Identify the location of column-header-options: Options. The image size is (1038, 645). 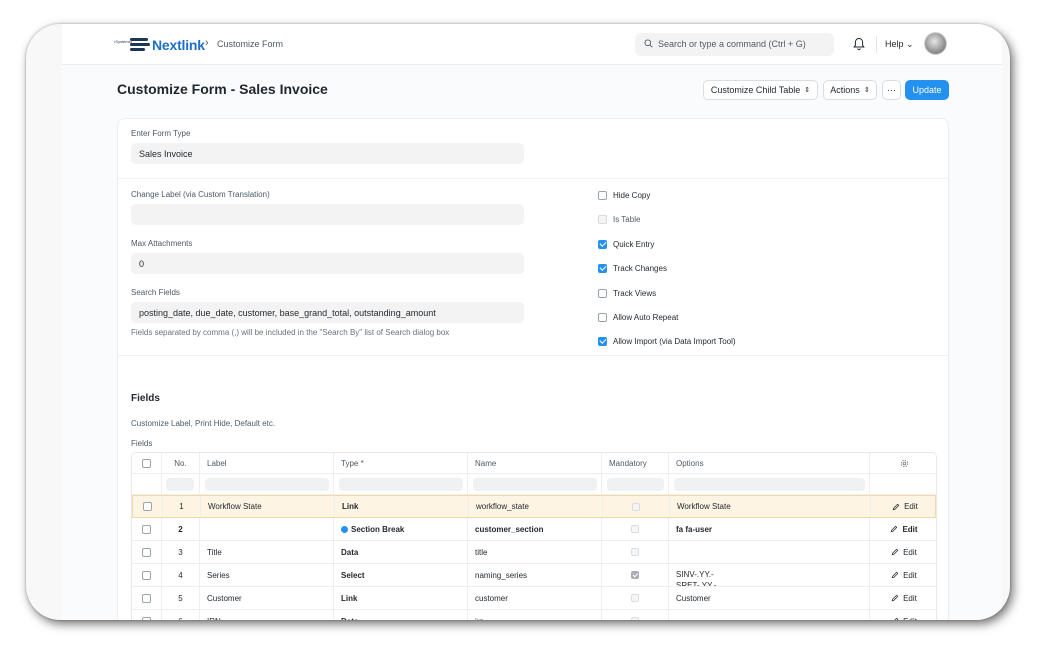
(769, 463).